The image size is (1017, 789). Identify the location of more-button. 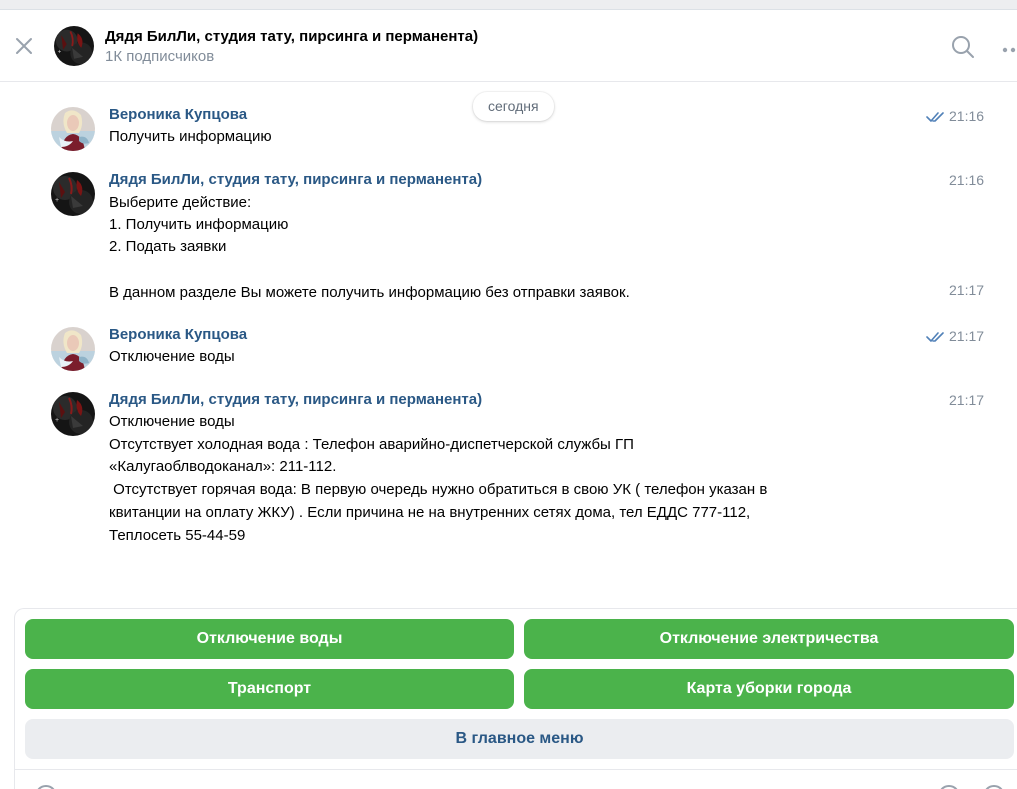
(1008, 47).